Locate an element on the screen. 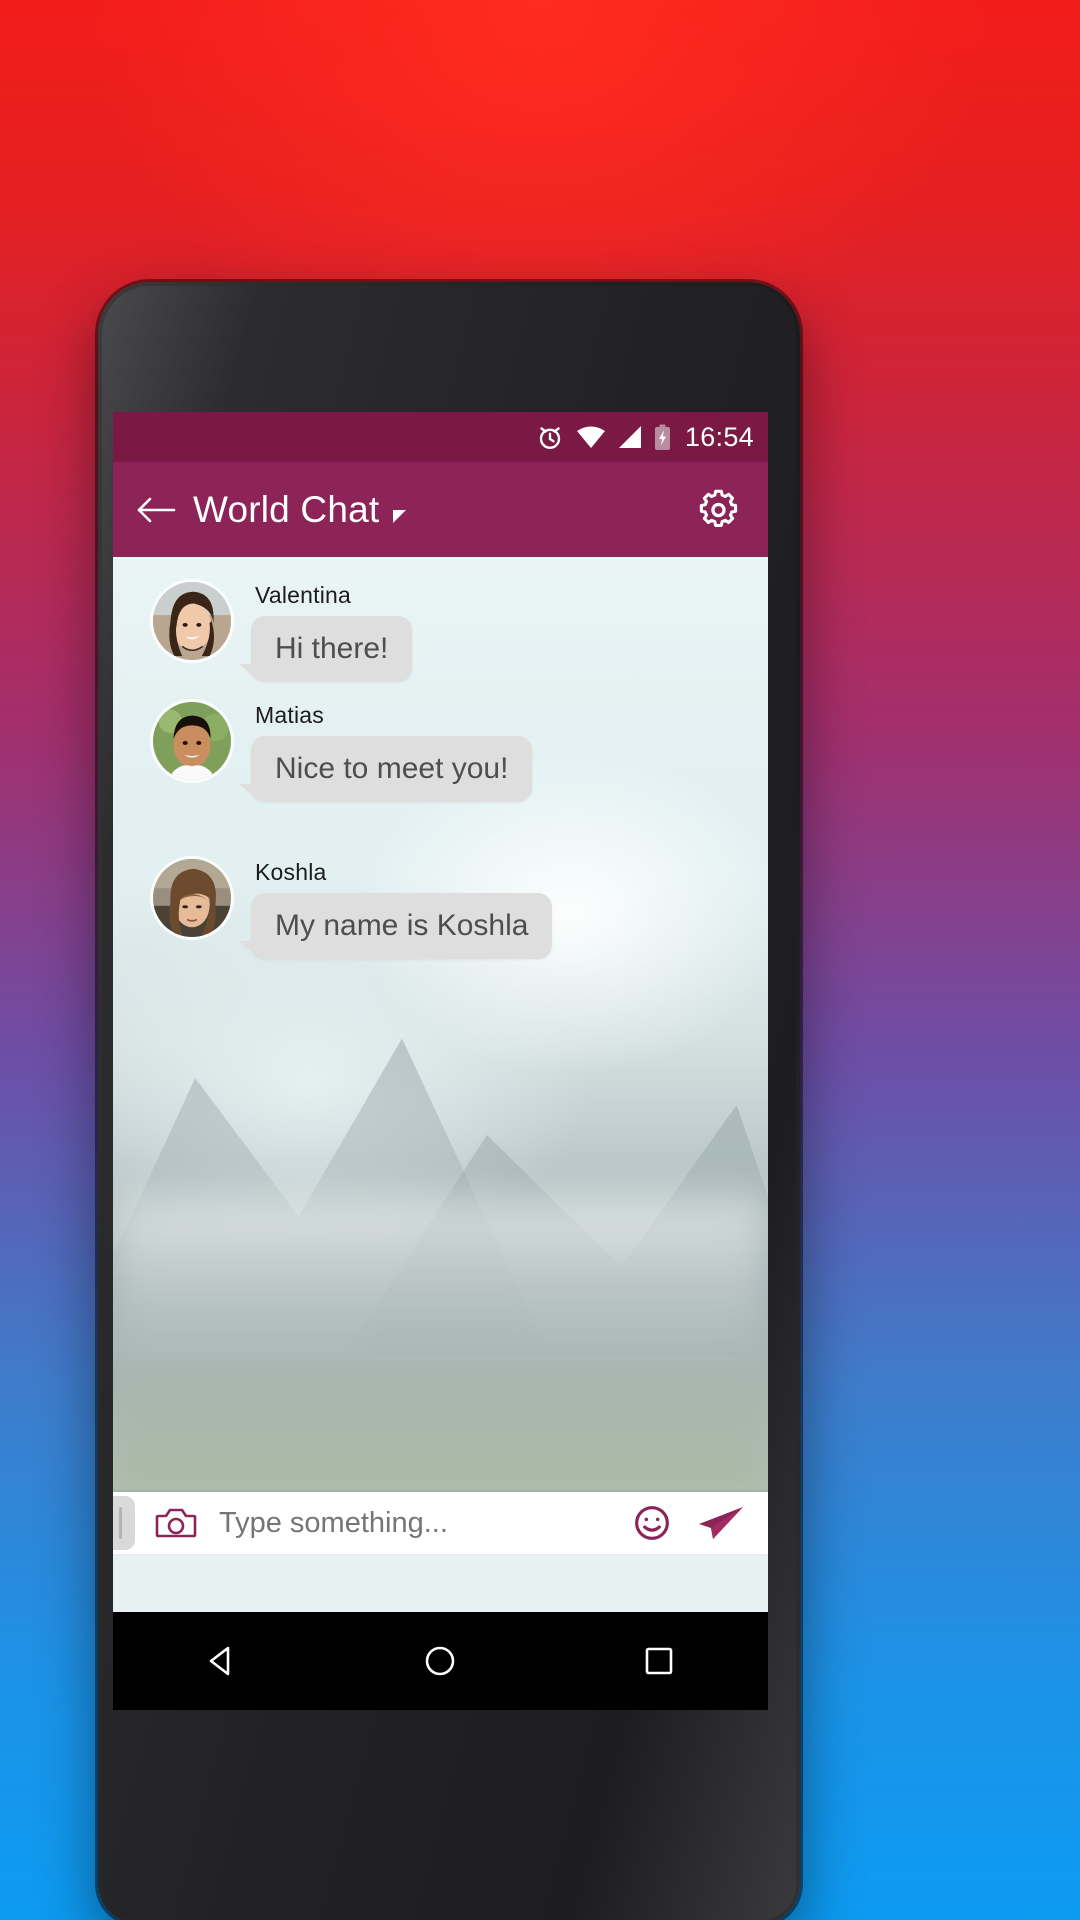  smiley-icon is located at coordinates (652, 1523).